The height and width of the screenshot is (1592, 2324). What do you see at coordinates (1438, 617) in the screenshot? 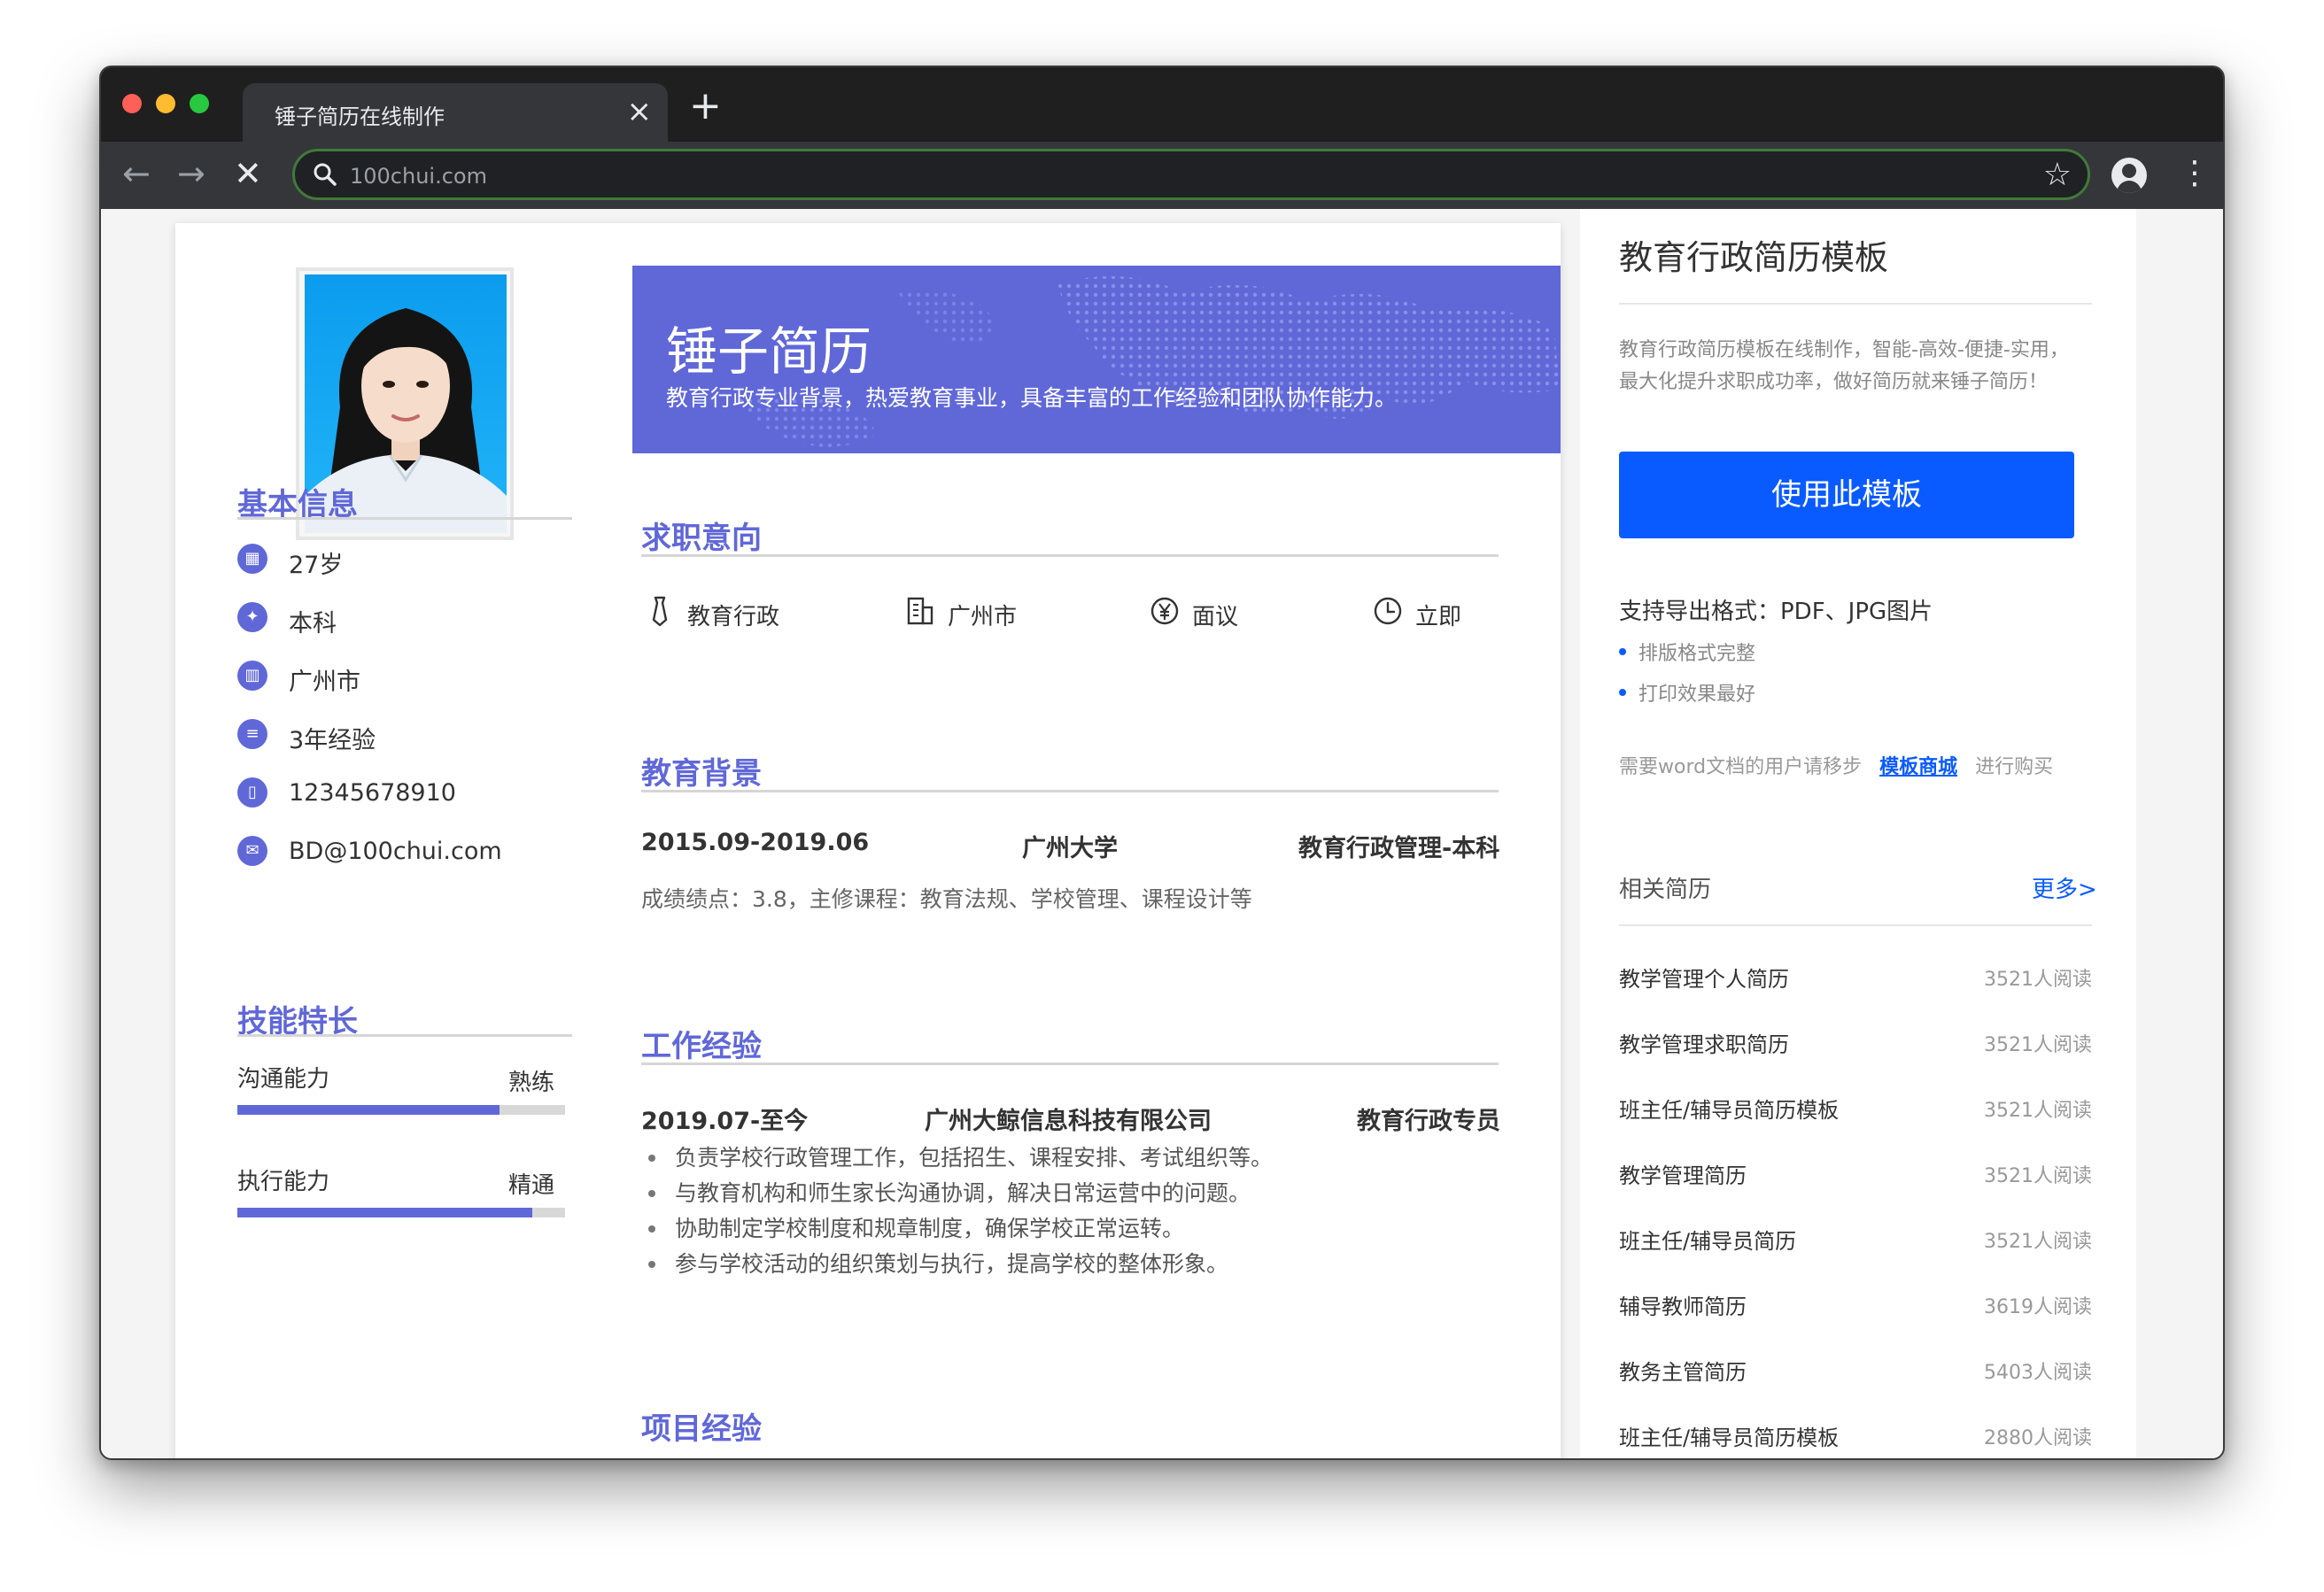
I see `intent-start-text: 立即` at bounding box center [1438, 617].